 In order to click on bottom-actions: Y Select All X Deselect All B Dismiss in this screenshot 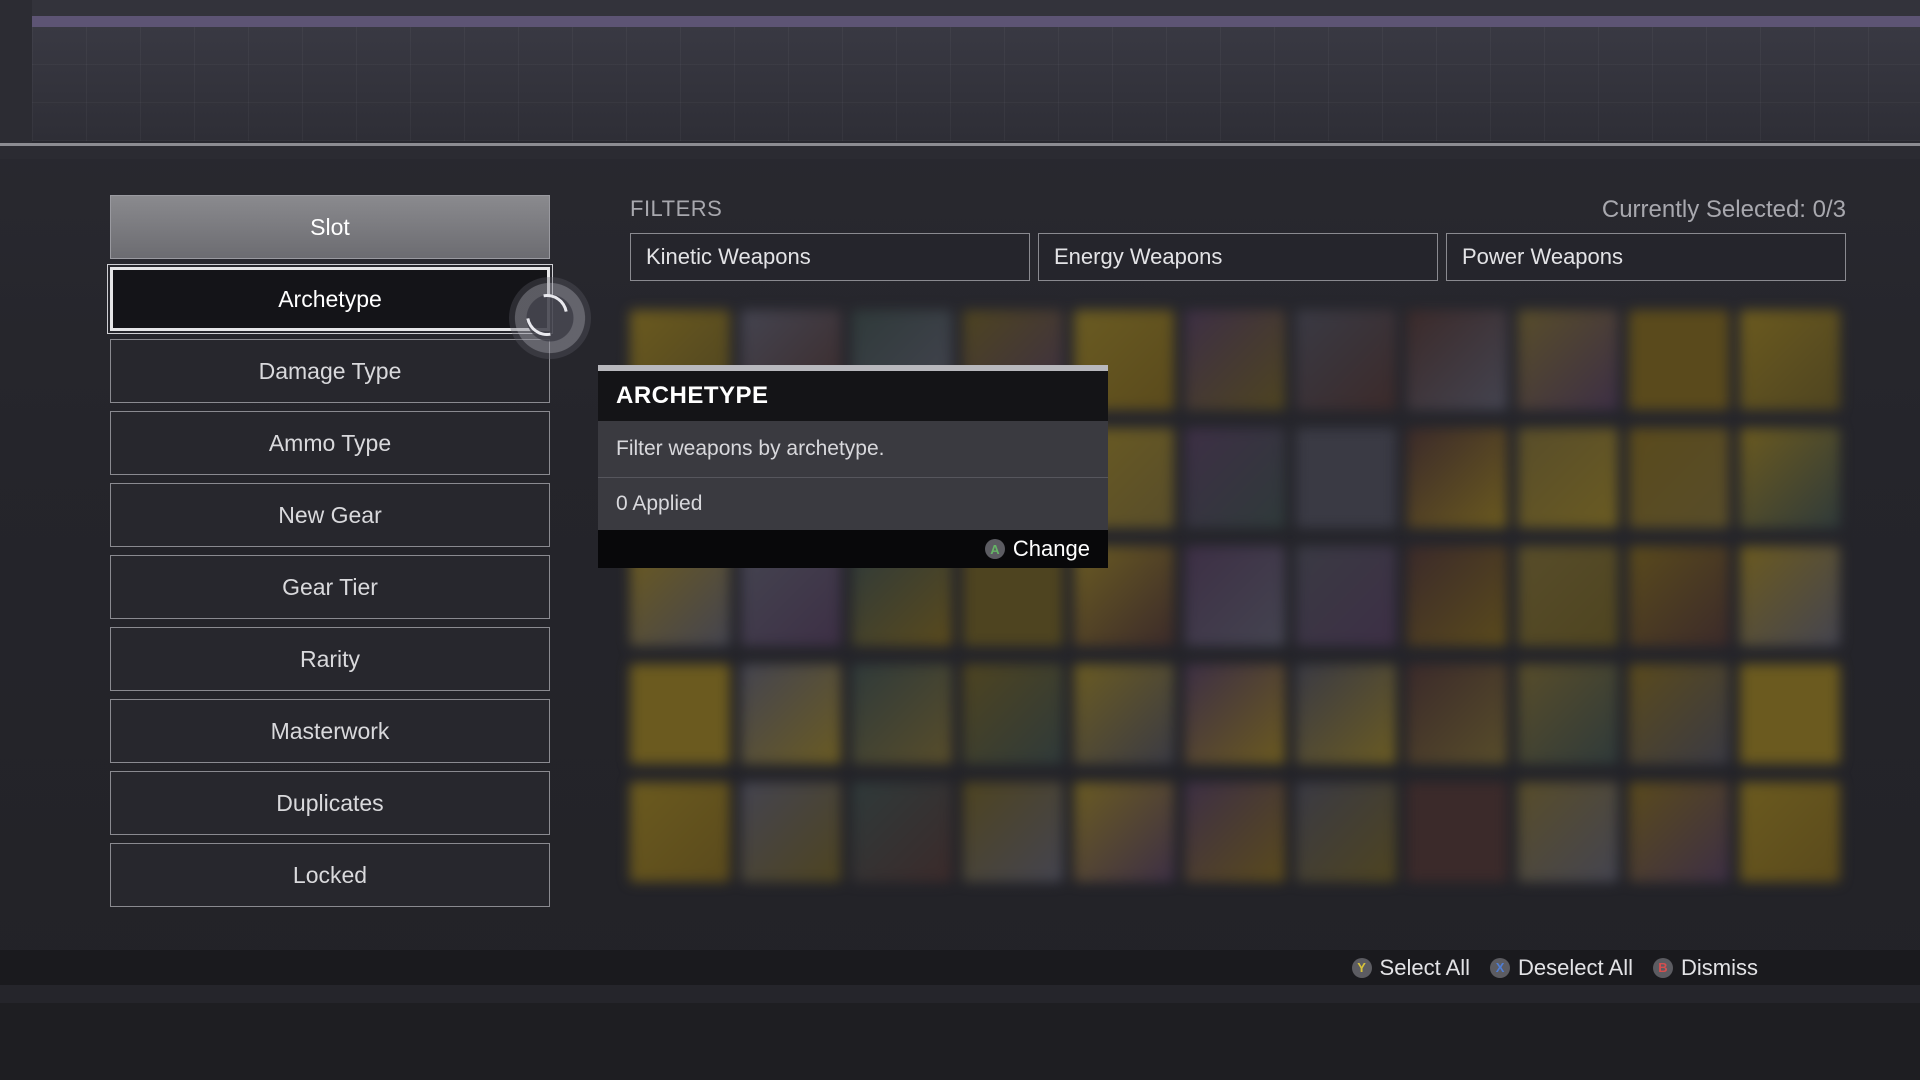, I will do `click(1554, 967)`.